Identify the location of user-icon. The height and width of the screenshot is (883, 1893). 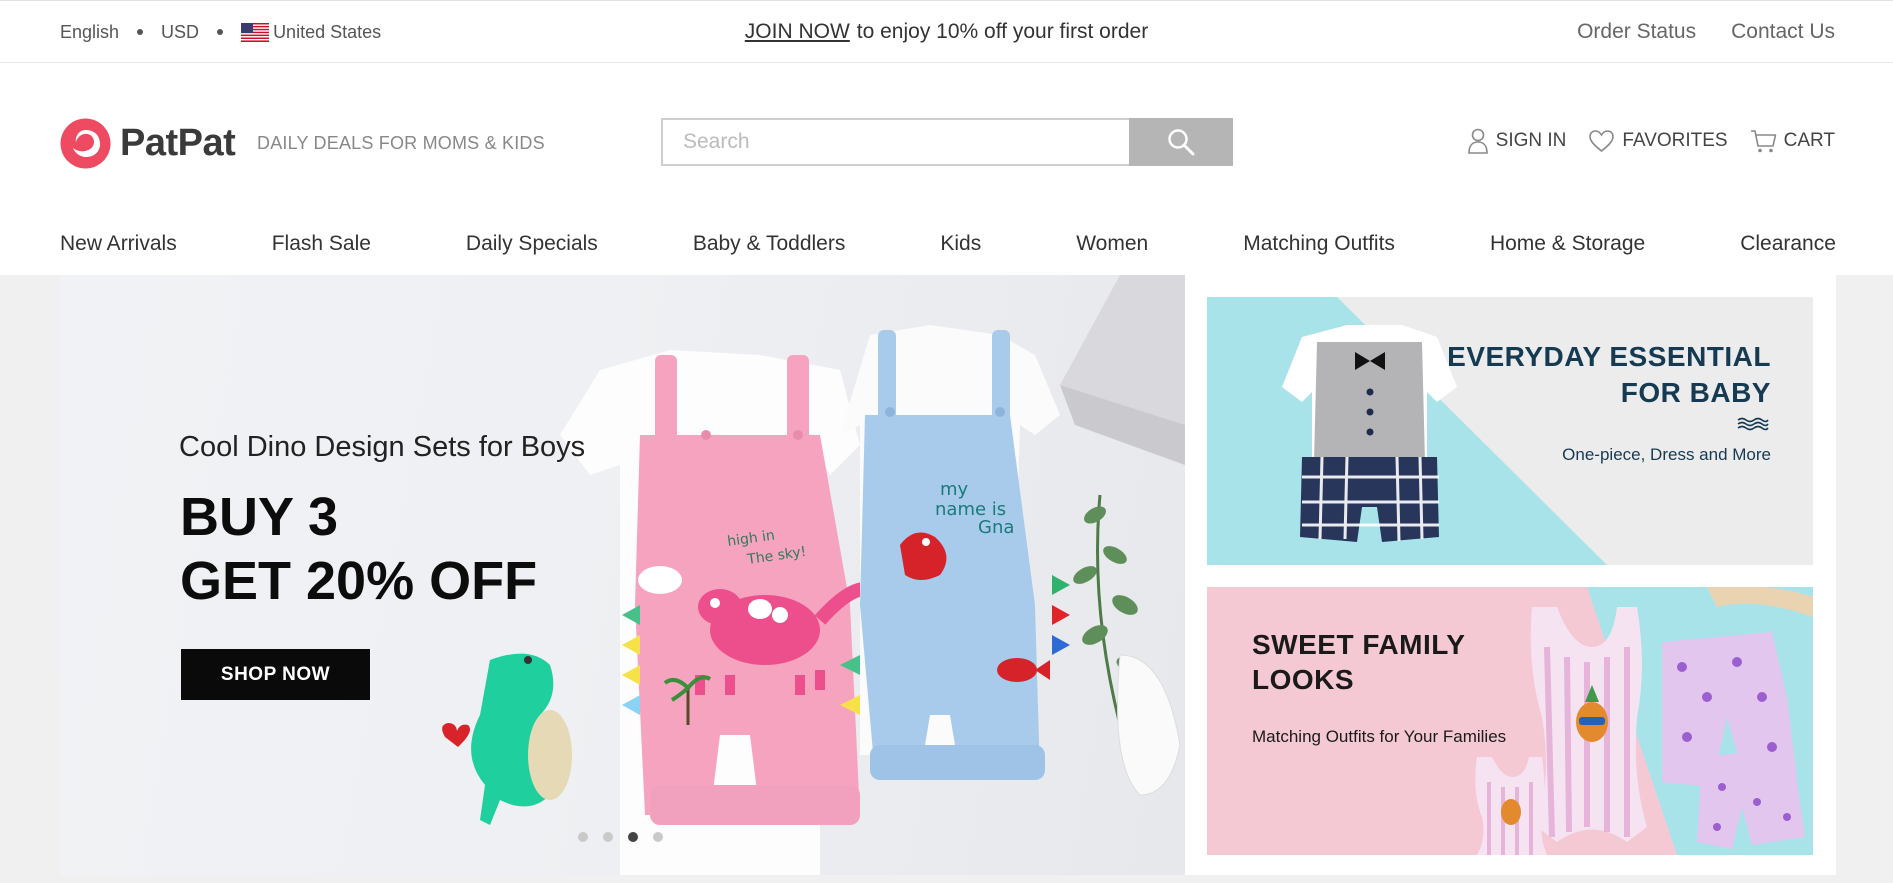
(1477, 141).